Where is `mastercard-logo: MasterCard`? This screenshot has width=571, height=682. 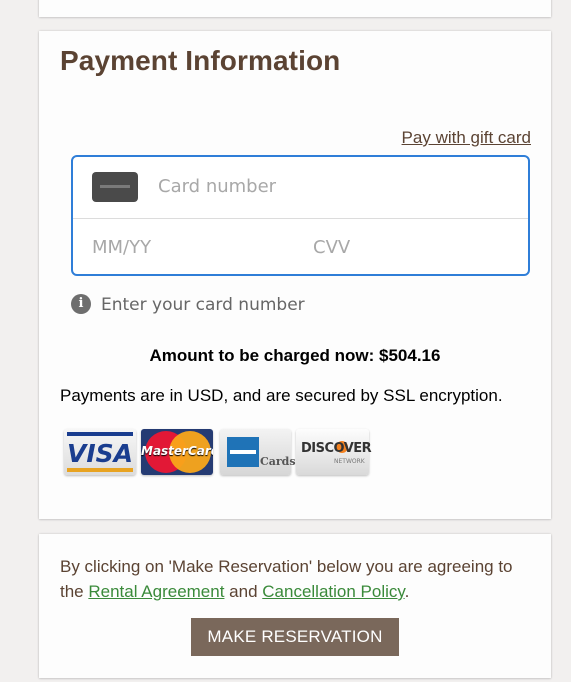 mastercard-logo: MasterCard is located at coordinates (177, 452).